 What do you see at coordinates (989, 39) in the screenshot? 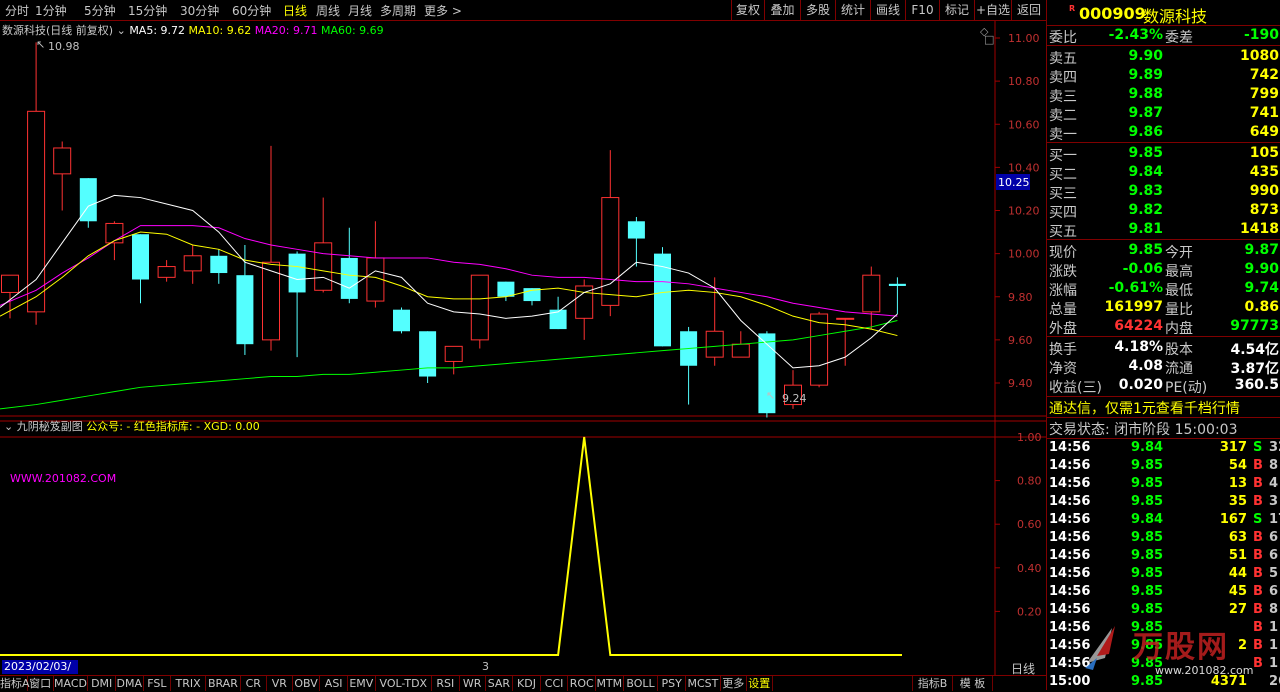
I see `window-toggle-icon: □` at bounding box center [989, 39].